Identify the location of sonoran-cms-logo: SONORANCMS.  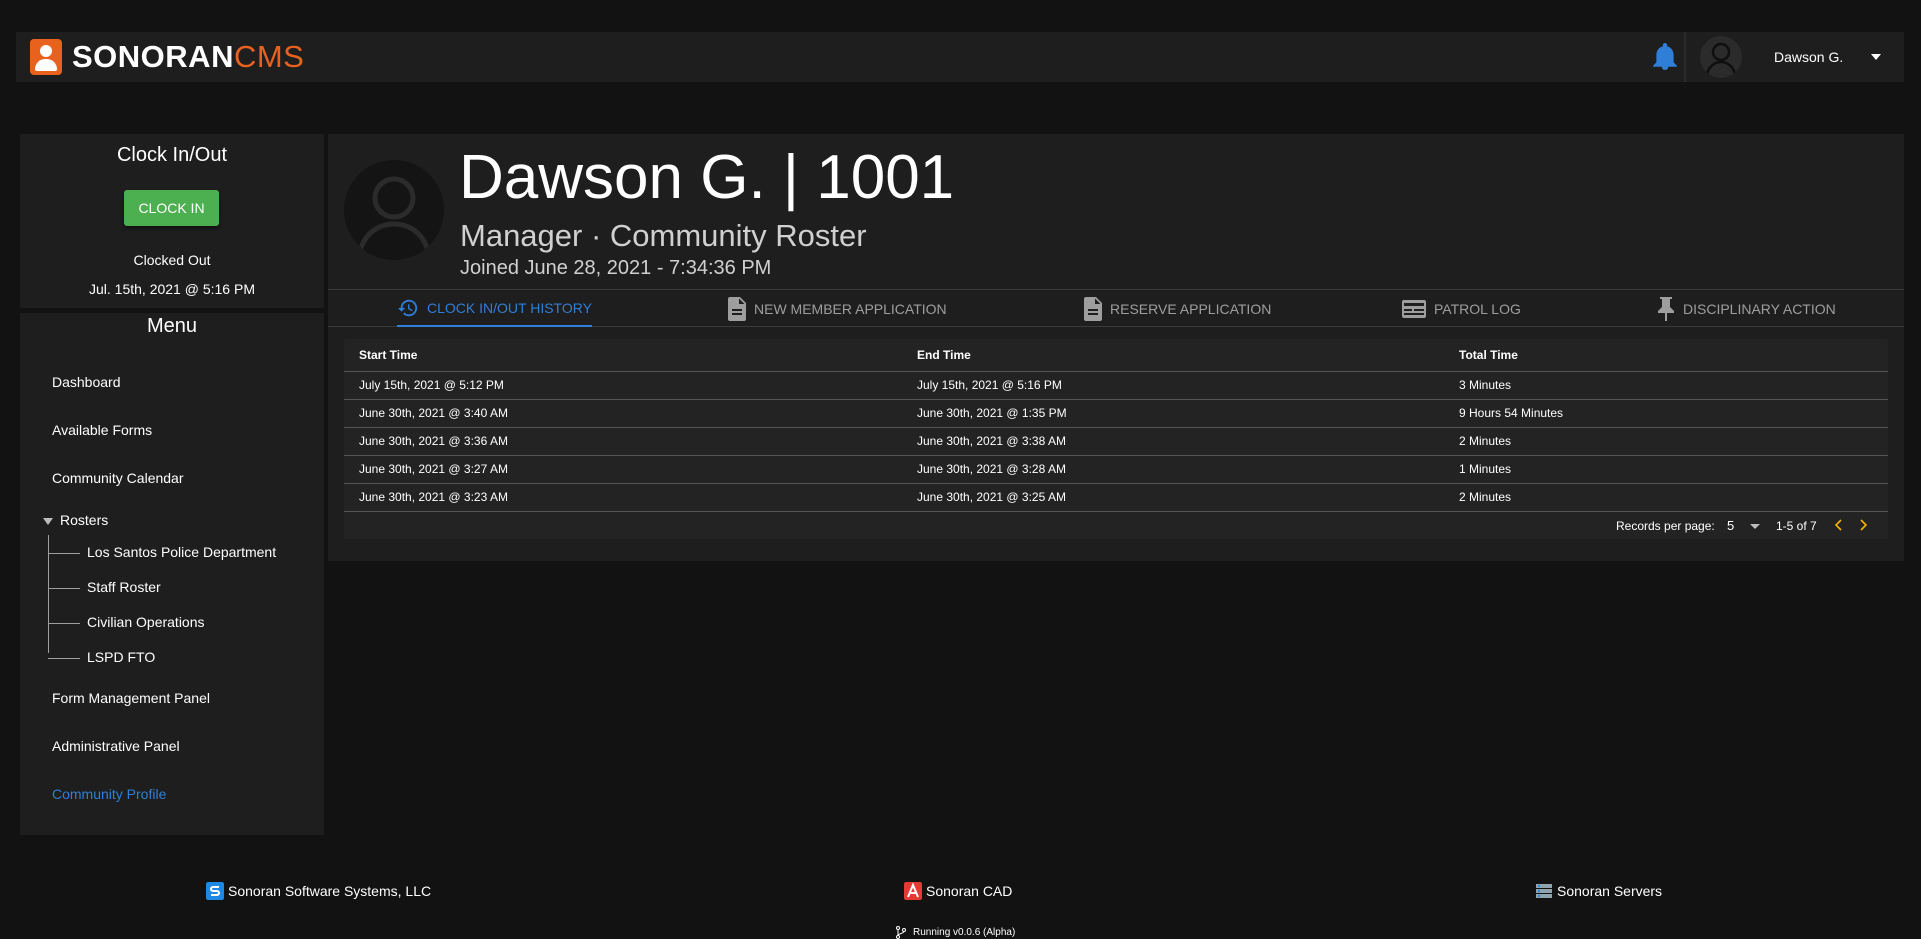
(167, 57).